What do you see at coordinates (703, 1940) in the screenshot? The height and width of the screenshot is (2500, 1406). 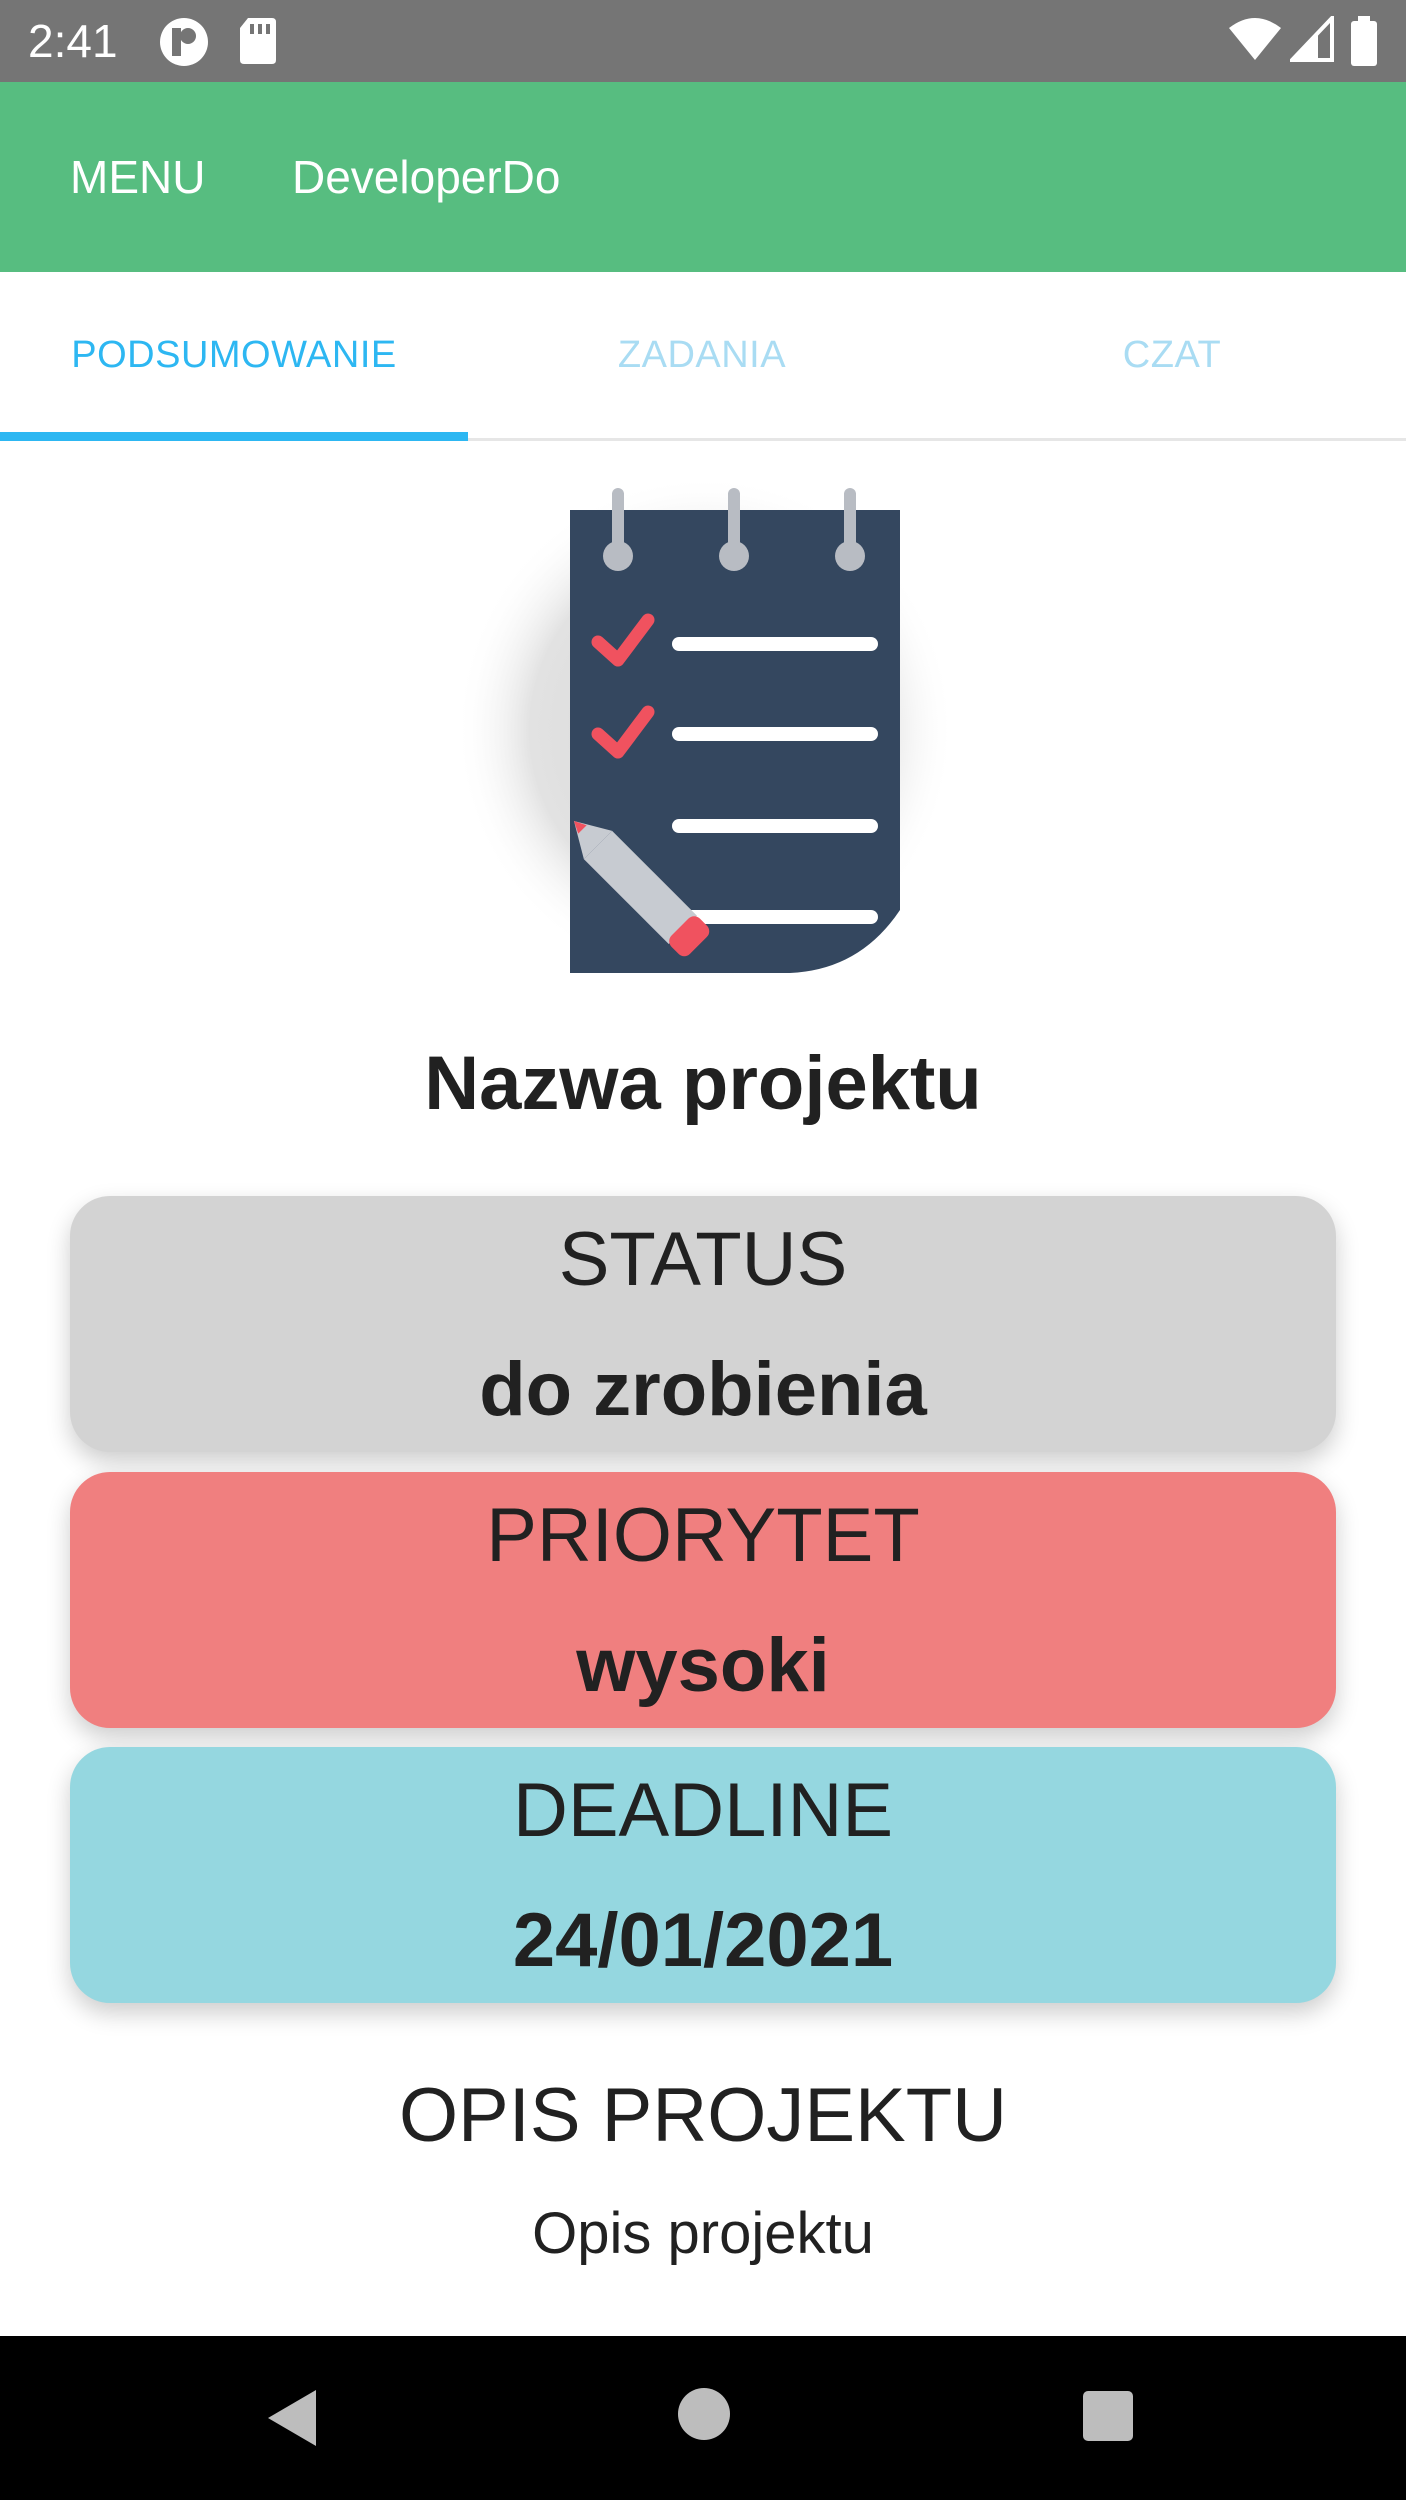 I see `deadline-value: 24/01/2021` at bounding box center [703, 1940].